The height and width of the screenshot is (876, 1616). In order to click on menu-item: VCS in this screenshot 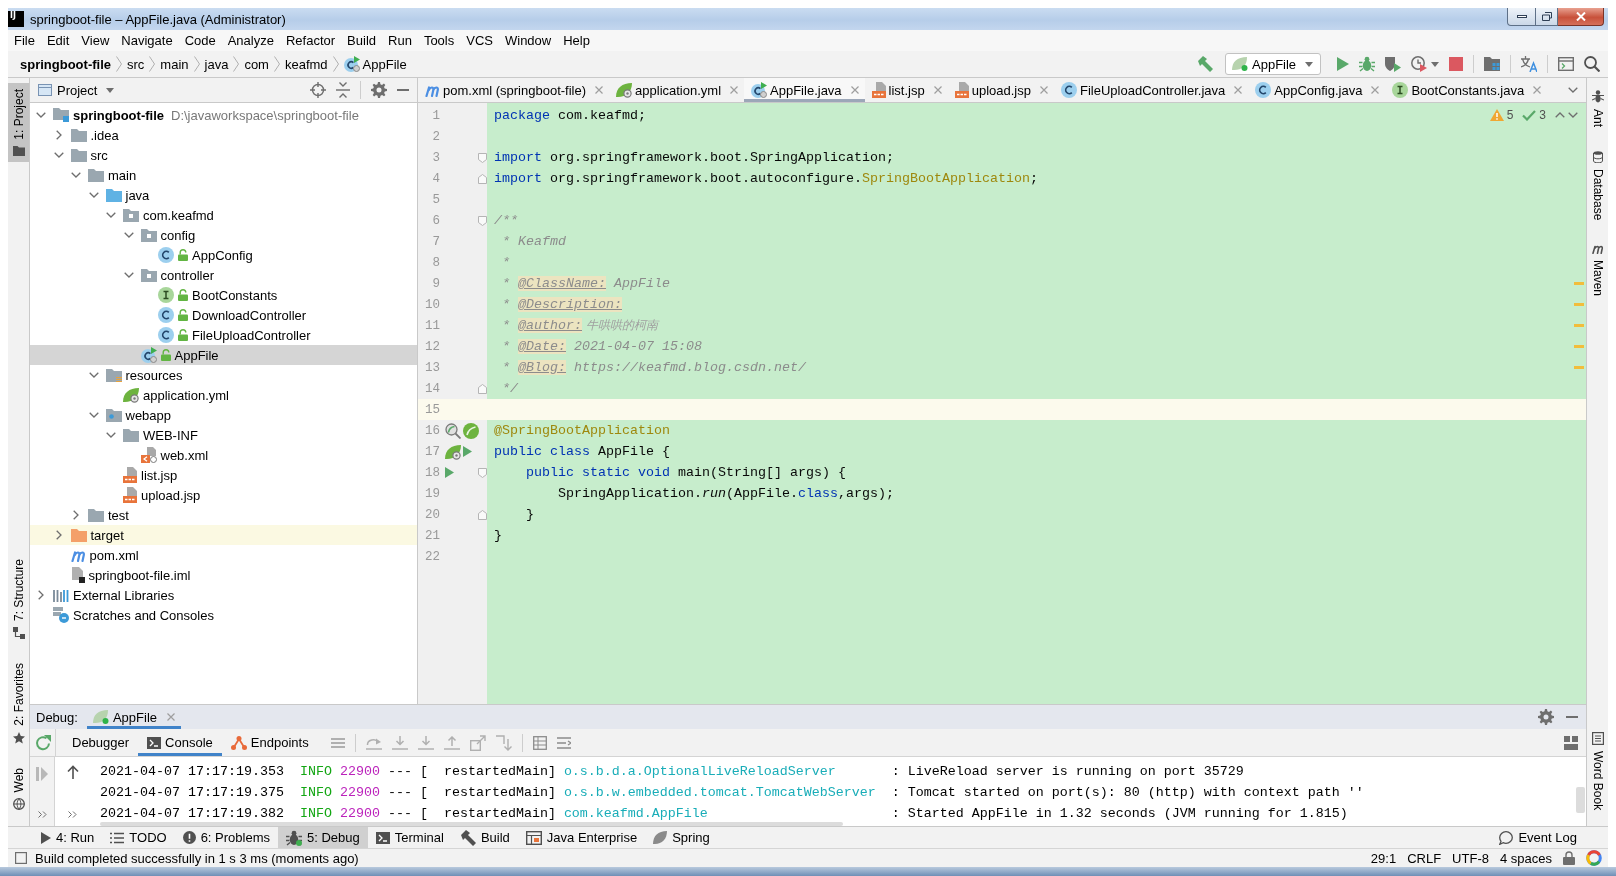, I will do `click(479, 40)`.